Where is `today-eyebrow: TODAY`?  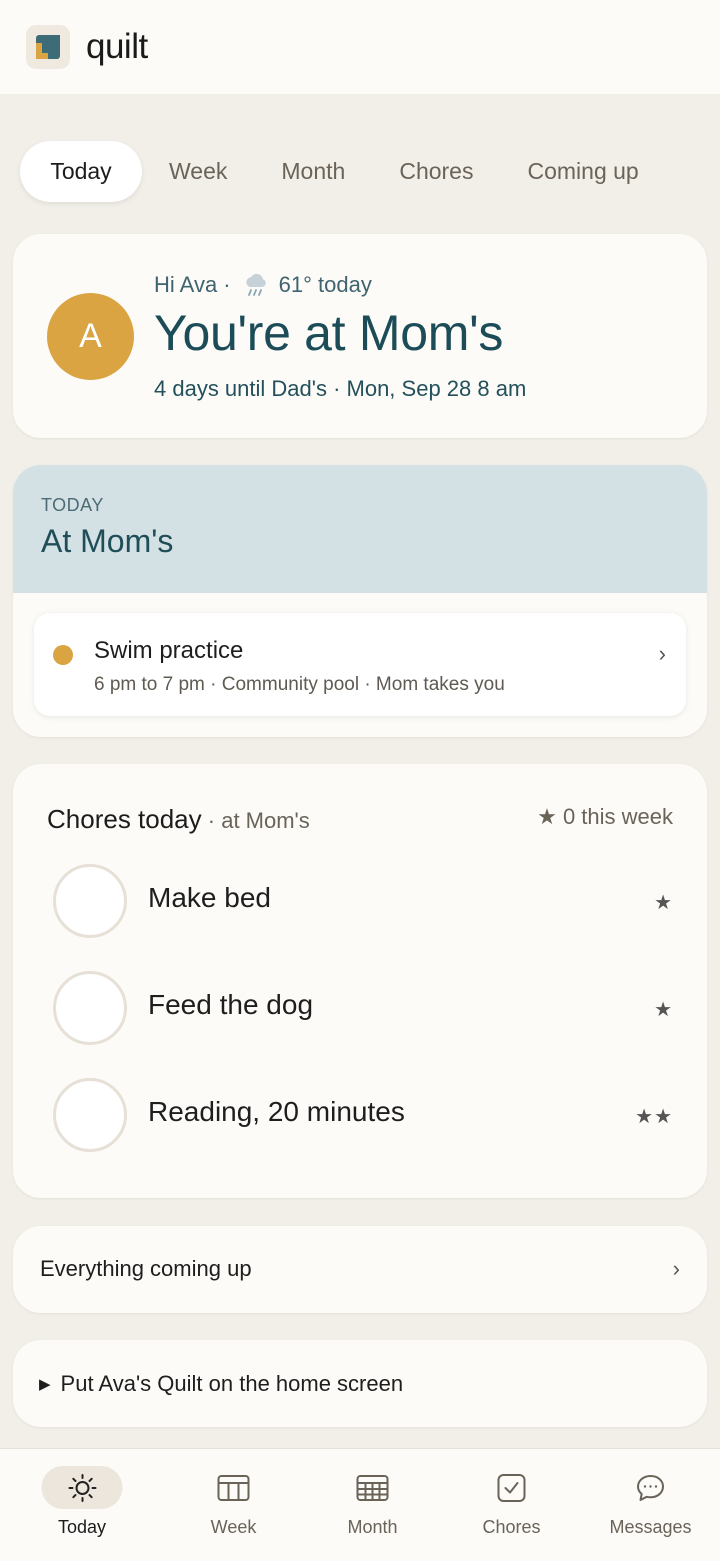
today-eyebrow: TODAY is located at coordinates (72, 505).